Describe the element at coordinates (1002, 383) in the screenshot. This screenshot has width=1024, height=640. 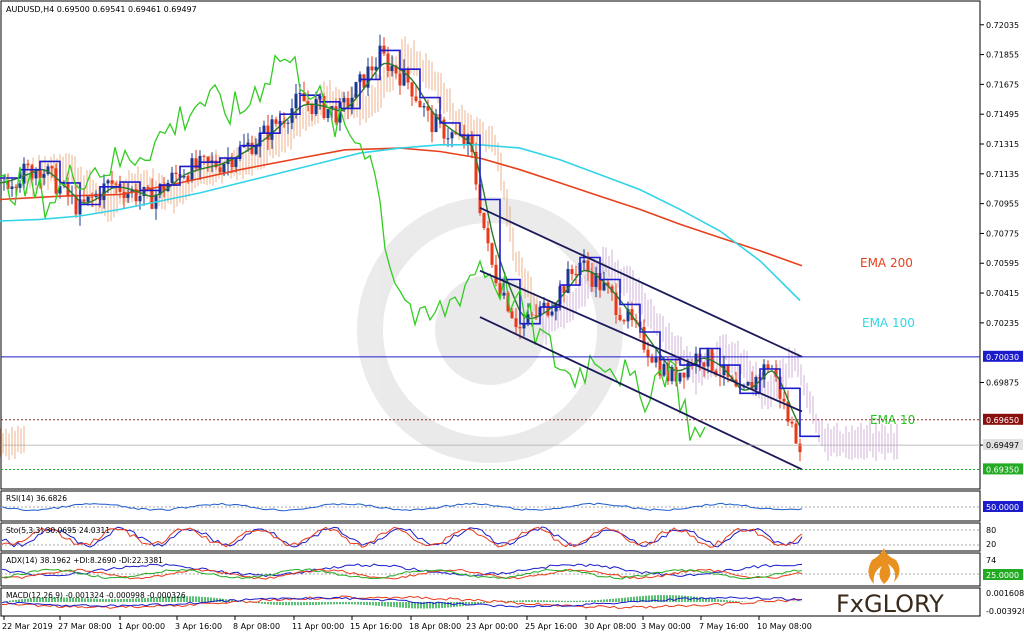
I see `y-tick-label: 0.69875` at that location.